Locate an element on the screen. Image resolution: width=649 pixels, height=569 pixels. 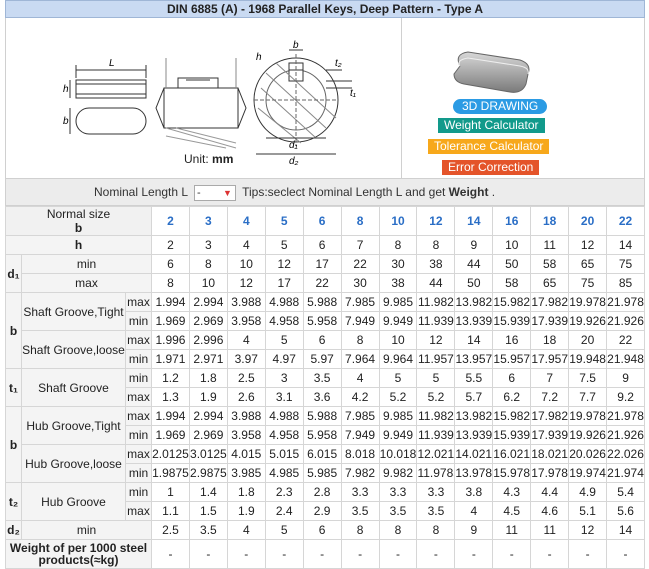
group-label-b: b is located at coordinates (13, 444).